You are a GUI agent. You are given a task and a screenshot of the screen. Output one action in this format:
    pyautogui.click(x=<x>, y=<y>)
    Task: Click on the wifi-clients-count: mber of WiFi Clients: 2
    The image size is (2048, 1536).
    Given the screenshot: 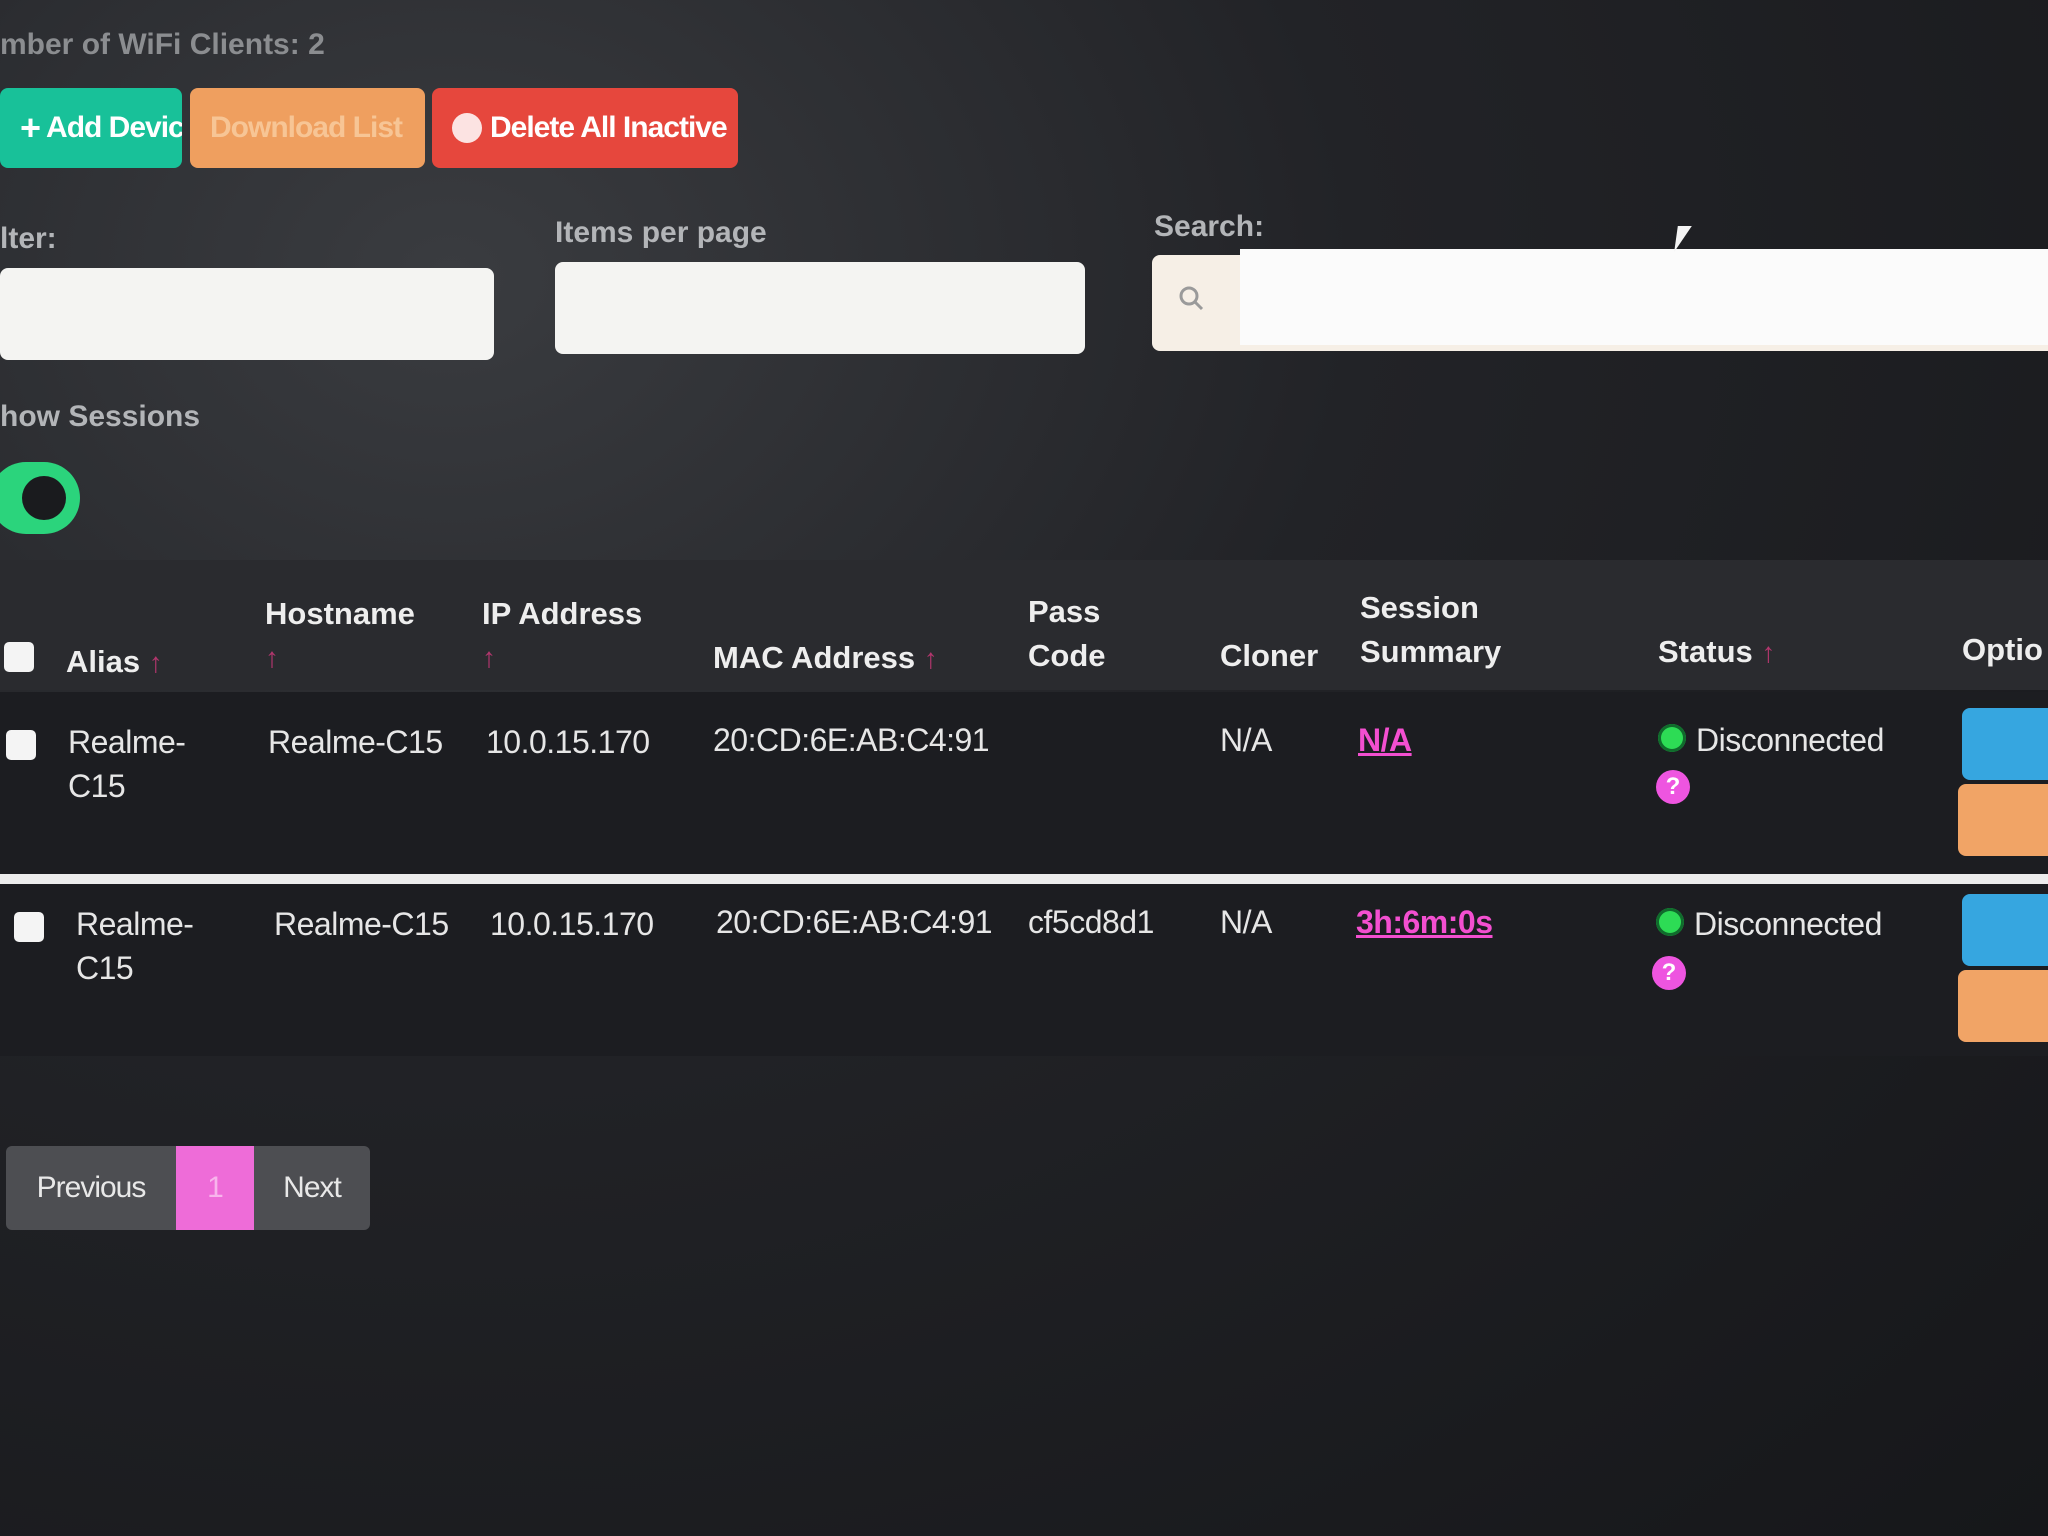 What is the action you would take?
    pyautogui.click(x=162, y=44)
    